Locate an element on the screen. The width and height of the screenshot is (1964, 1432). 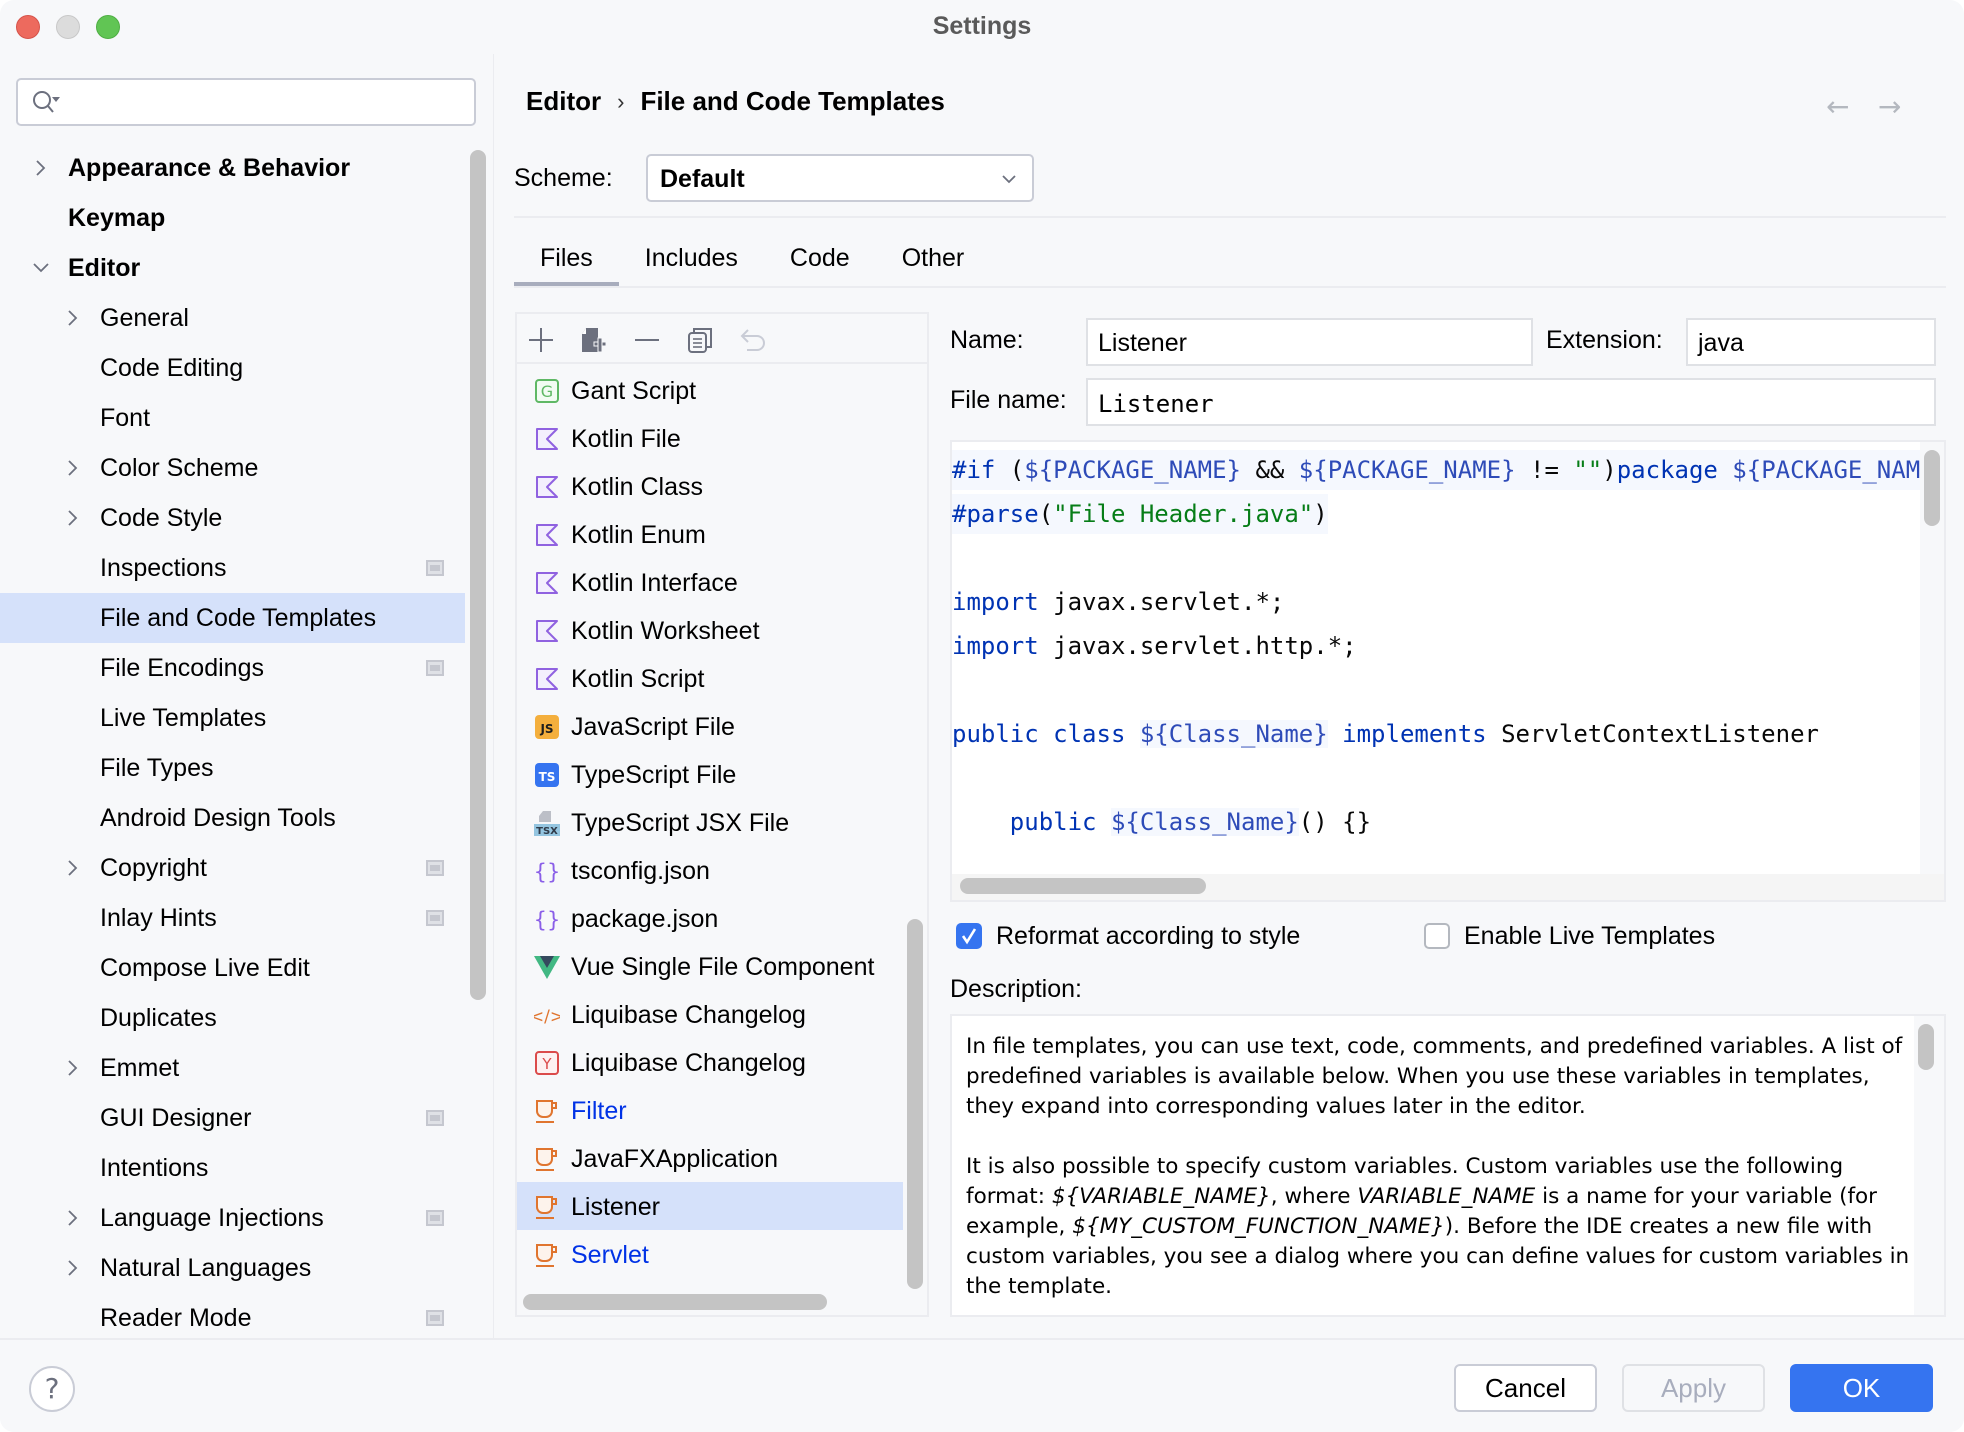
enable-live-templates-checkbox is located at coordinates (1437, 936).